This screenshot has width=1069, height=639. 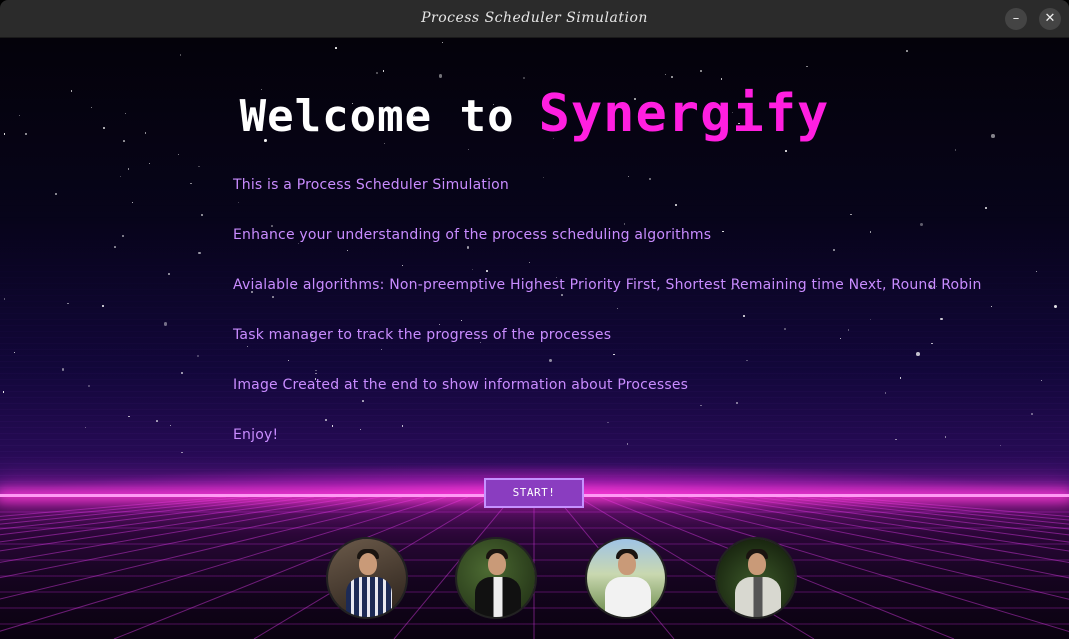 I want to click on team-member-1-avatar, so click(x=367, y=578).